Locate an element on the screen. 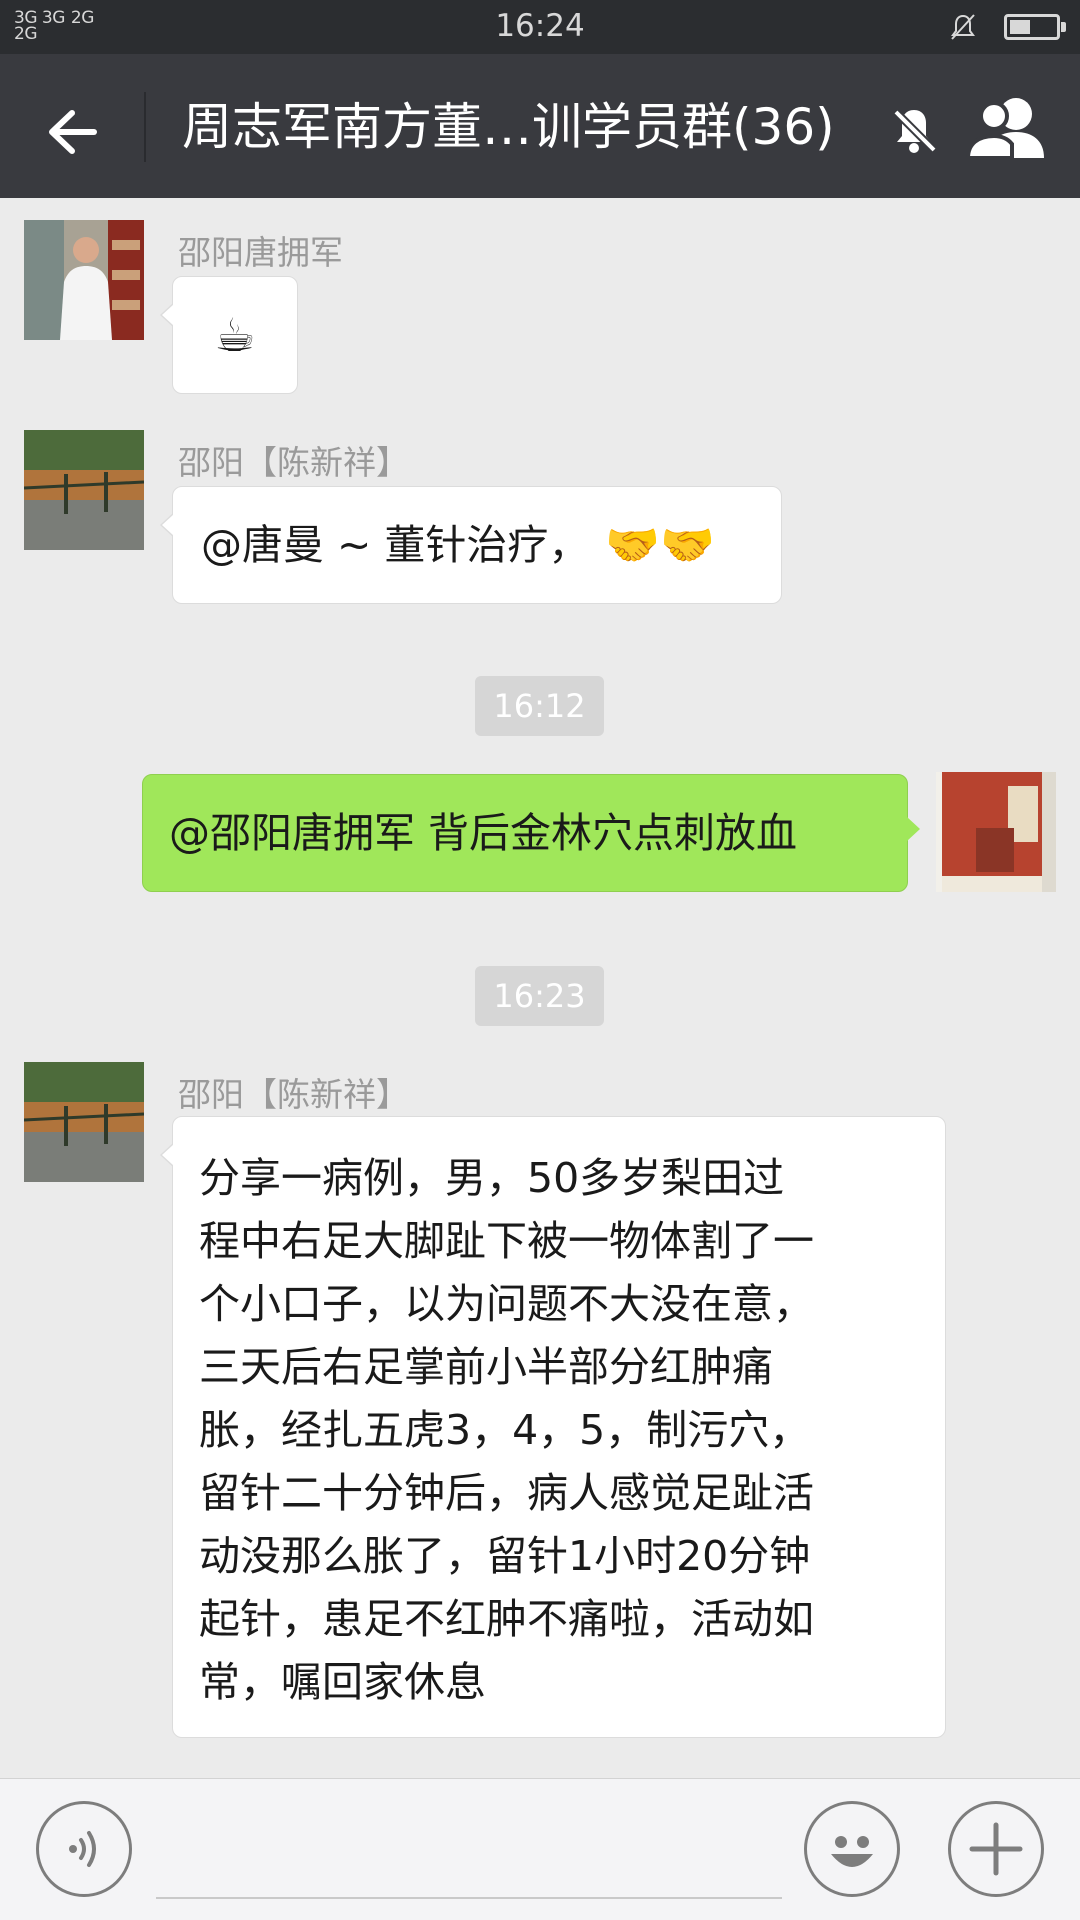 The width and height of the screenshot is (1080, 1920). sent-message-bubble: @邵阳唐拥军 背后金林穴点刺放血 is located at coordinates (531, 833).